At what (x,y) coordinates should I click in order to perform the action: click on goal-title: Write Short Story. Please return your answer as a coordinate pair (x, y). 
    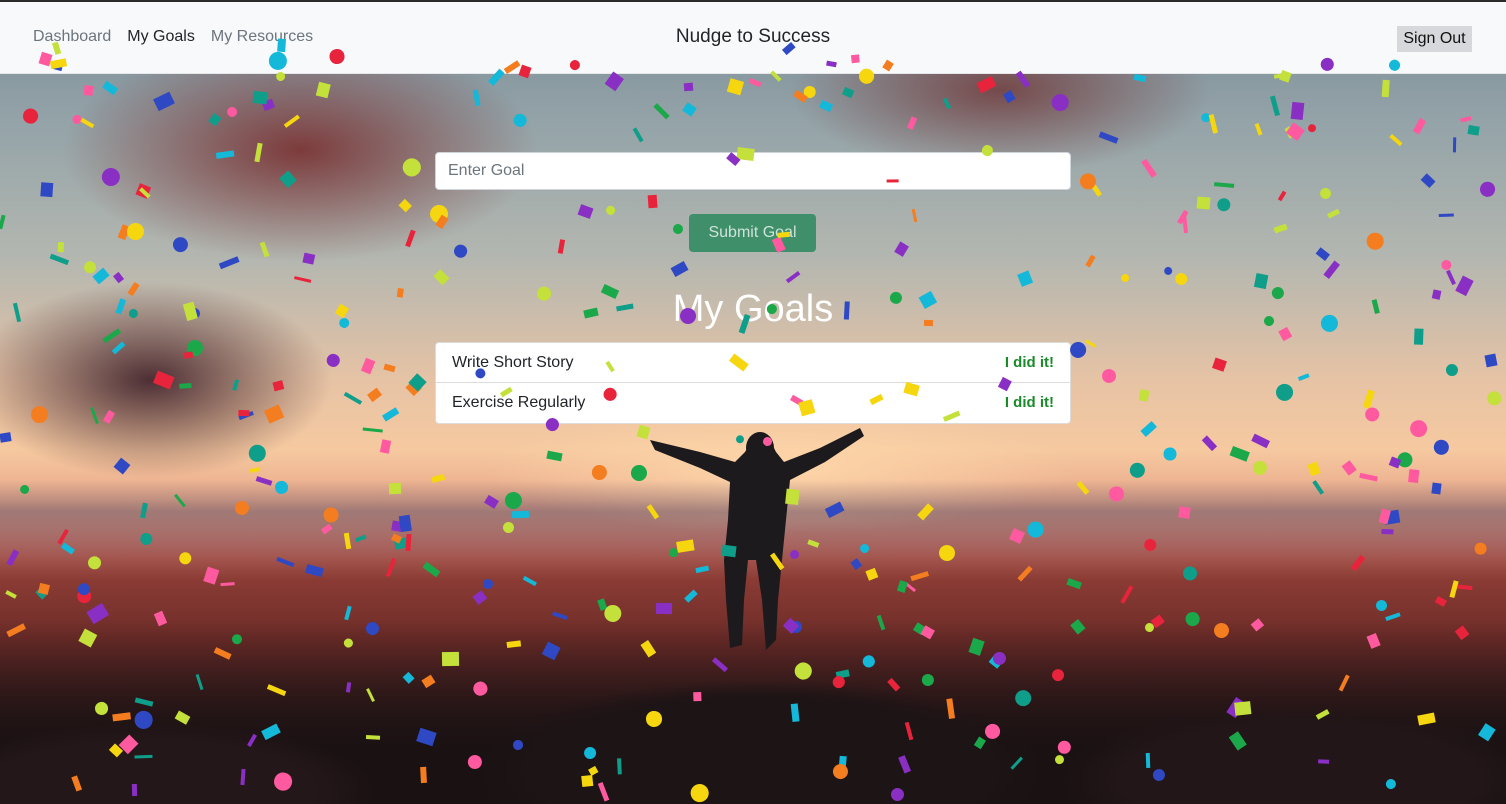
    Looking at the image, I should click on (513, 362).